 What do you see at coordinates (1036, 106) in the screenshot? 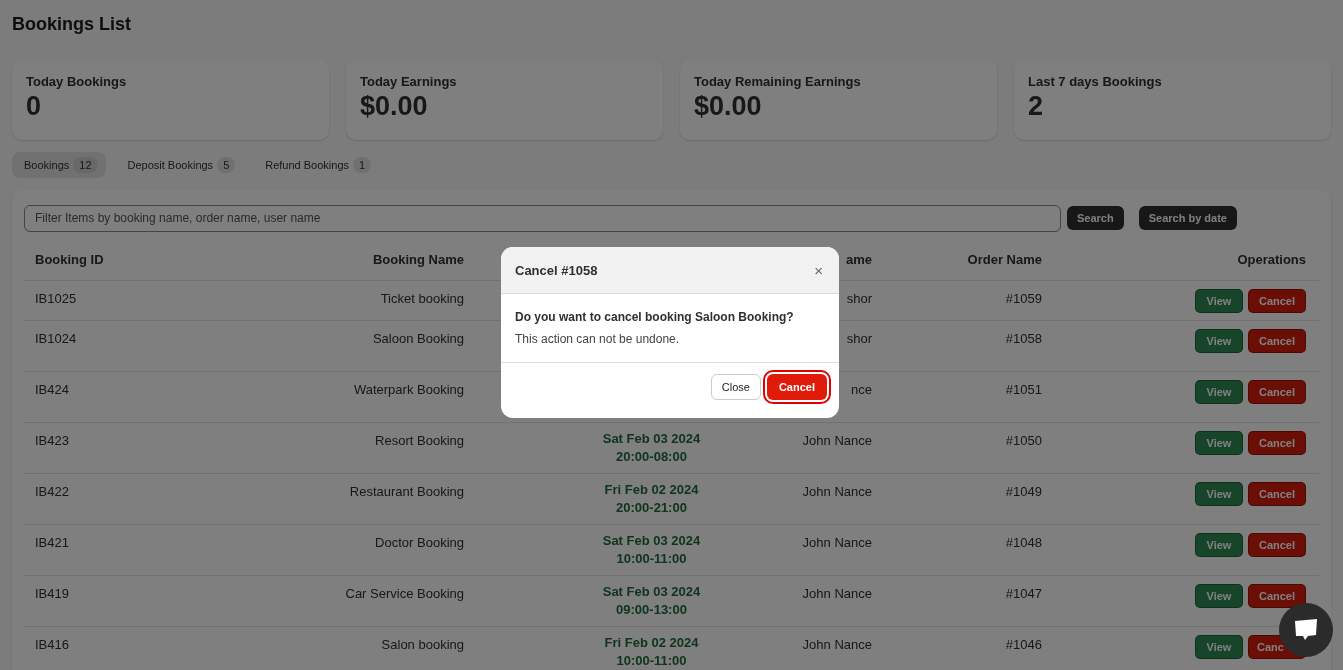
I see `stat-value: 2` at bounding box center [1036, 106].